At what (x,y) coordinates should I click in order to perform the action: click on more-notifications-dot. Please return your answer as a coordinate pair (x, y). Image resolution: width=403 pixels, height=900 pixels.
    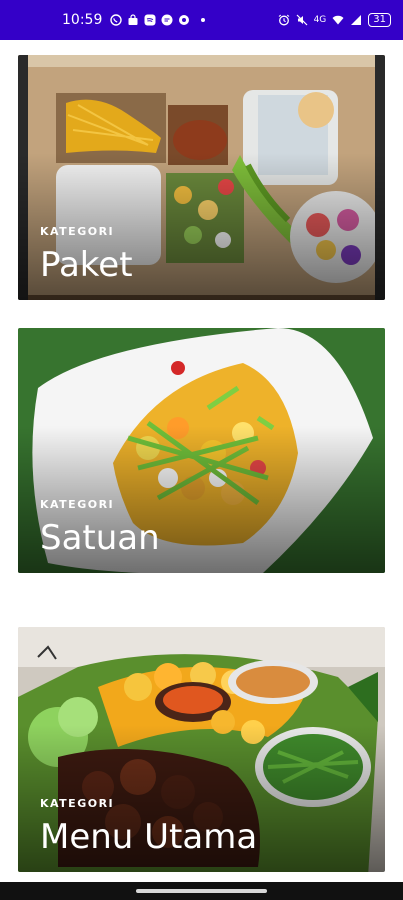
    Looking at the image, I should click on (203, 20).